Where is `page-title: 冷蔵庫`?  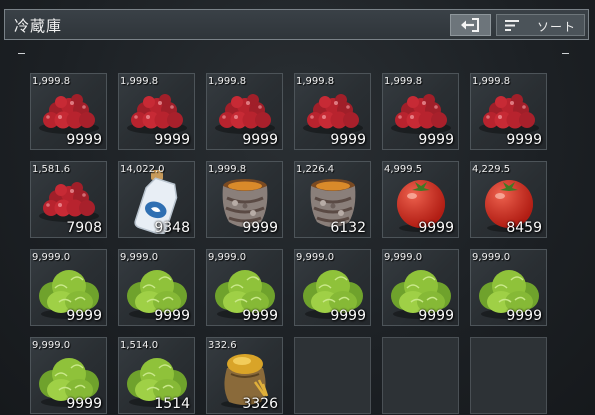 page-title: 冷蔵庫 is located at coordinates (38, 26).